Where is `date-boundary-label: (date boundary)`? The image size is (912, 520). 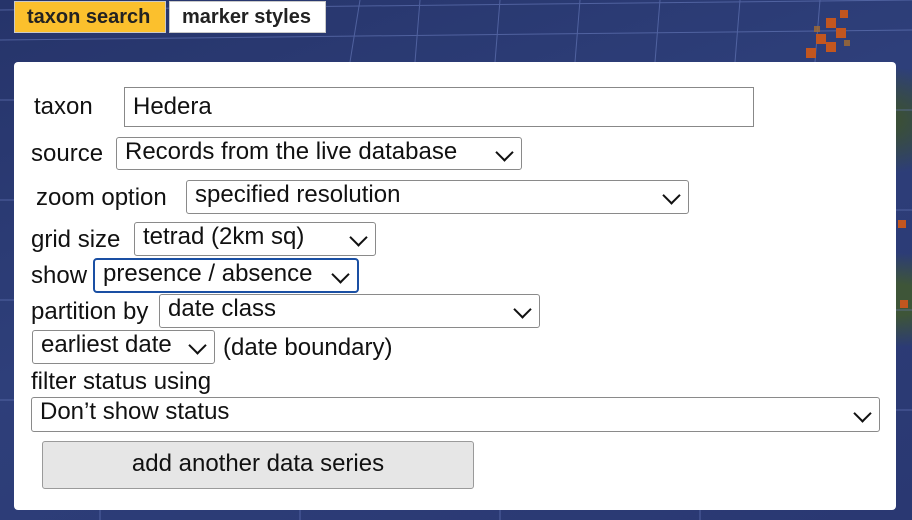 date-boundary-label: (date boundary) is located at coordinates (308, 347).